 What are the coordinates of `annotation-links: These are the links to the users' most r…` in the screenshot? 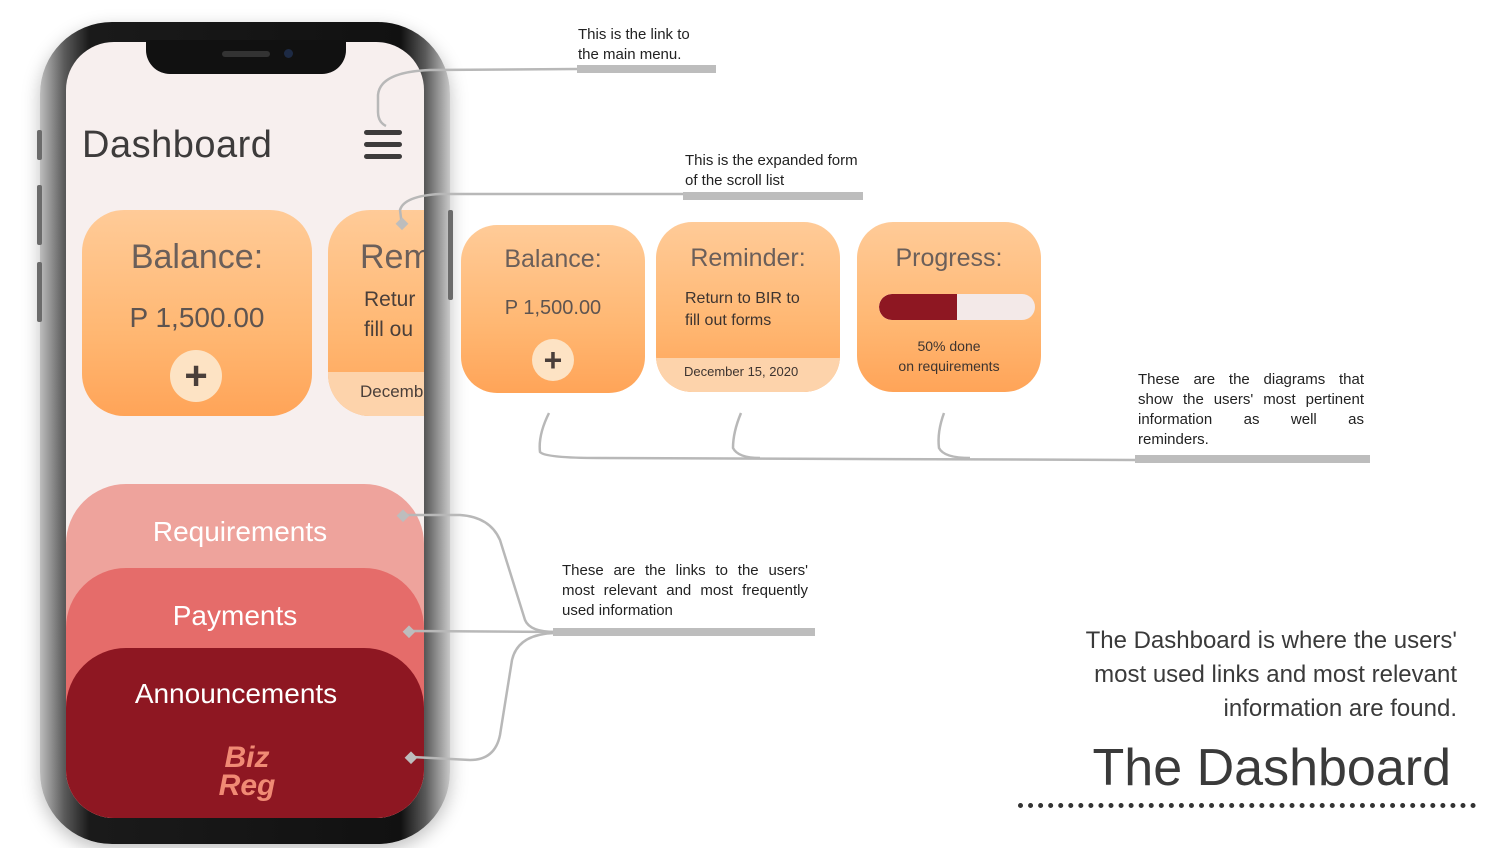 It's located at (685, 591).